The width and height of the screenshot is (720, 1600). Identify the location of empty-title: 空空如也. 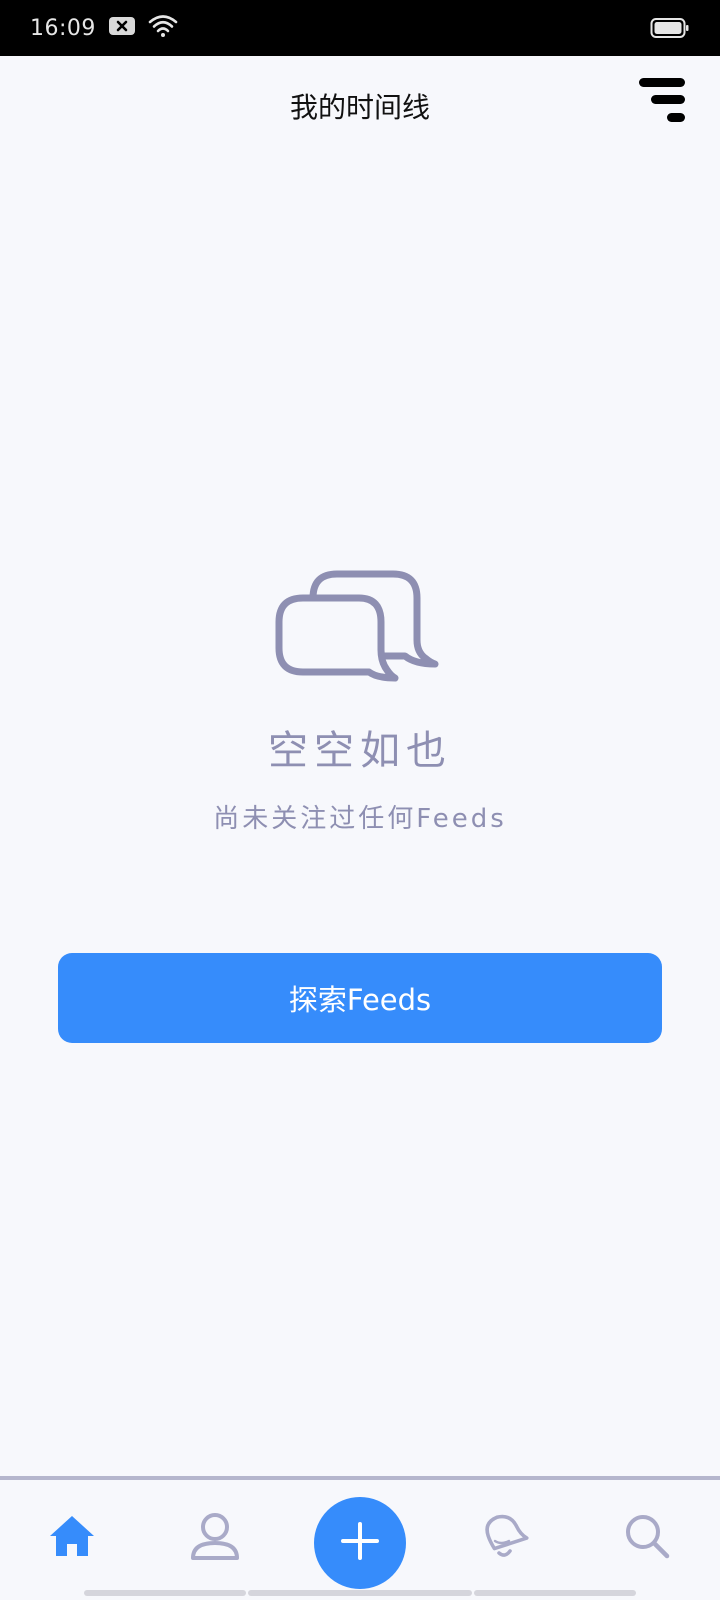
(360, 751).